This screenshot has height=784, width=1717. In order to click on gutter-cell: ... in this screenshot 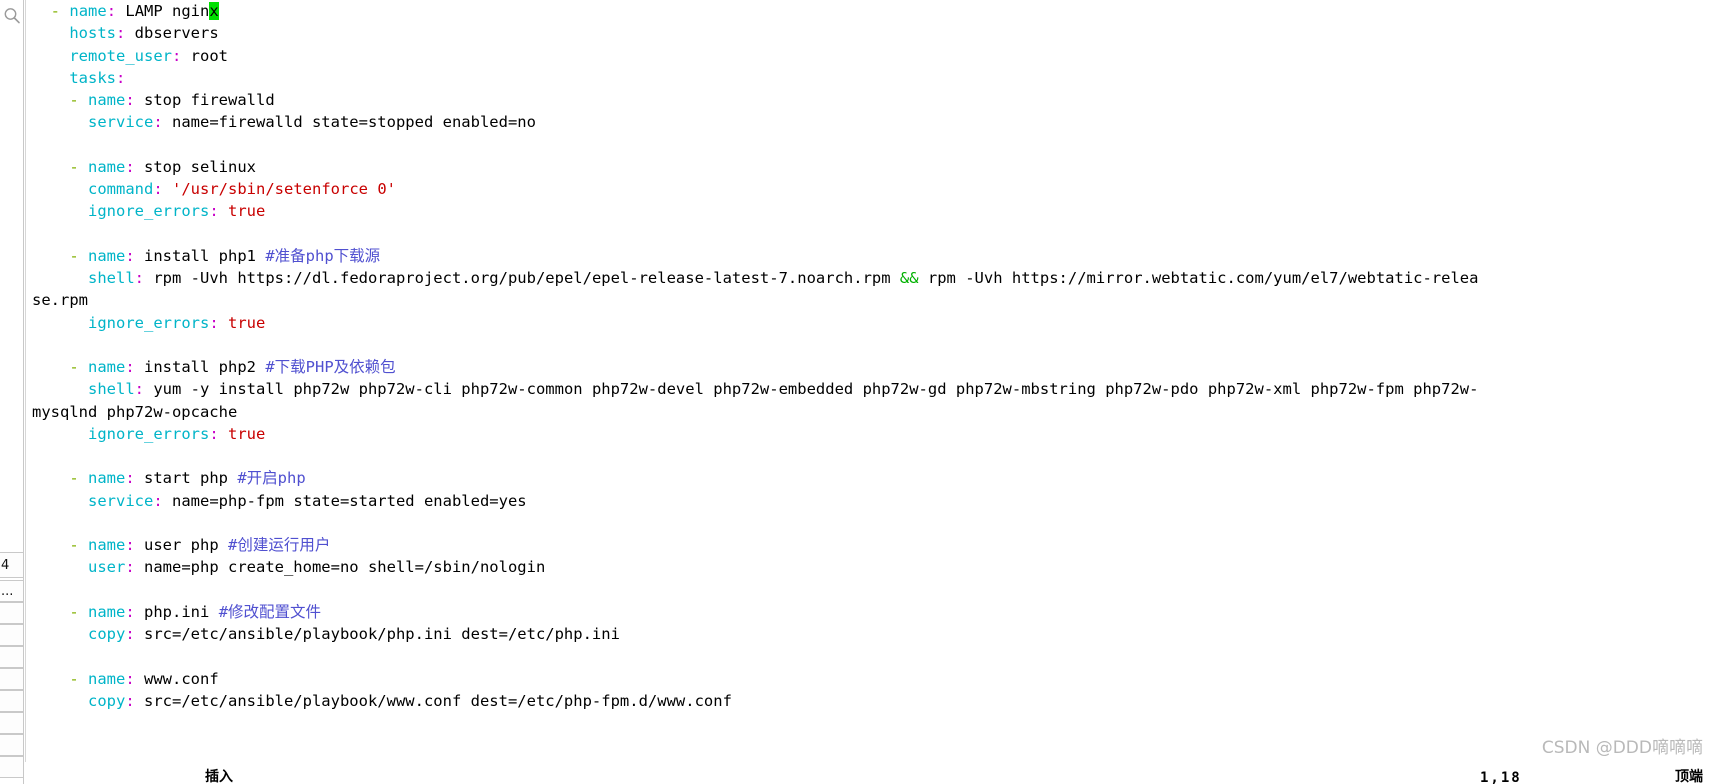, I will do `click(11, 591)`.